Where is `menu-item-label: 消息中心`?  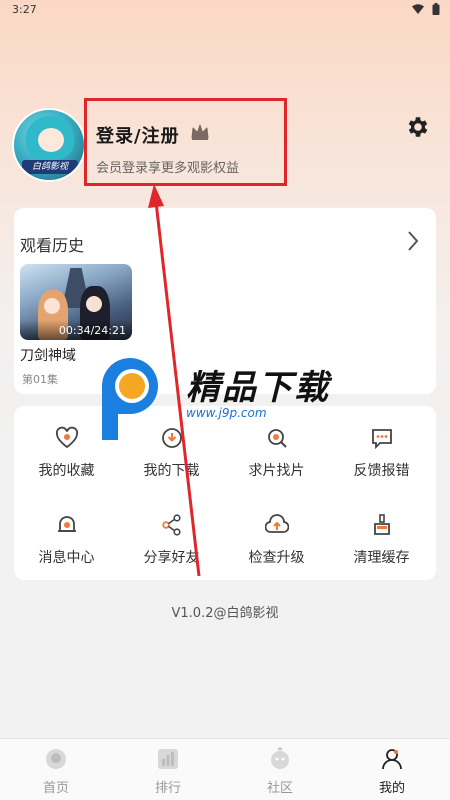 menu-item-label: 消息中心 is located at coordinates (66, 558).